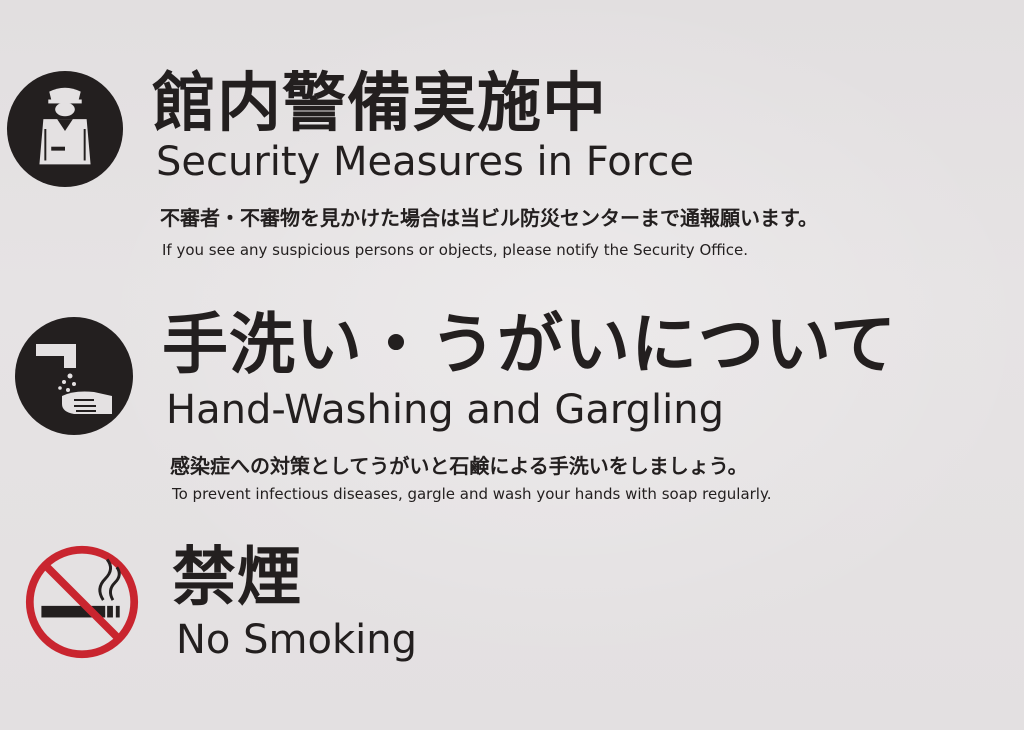  I want to click on hand-washing-note-jp: 感染症への対策としてうがいと石鹸による手洗いをしましょう。, so click(459, 466).